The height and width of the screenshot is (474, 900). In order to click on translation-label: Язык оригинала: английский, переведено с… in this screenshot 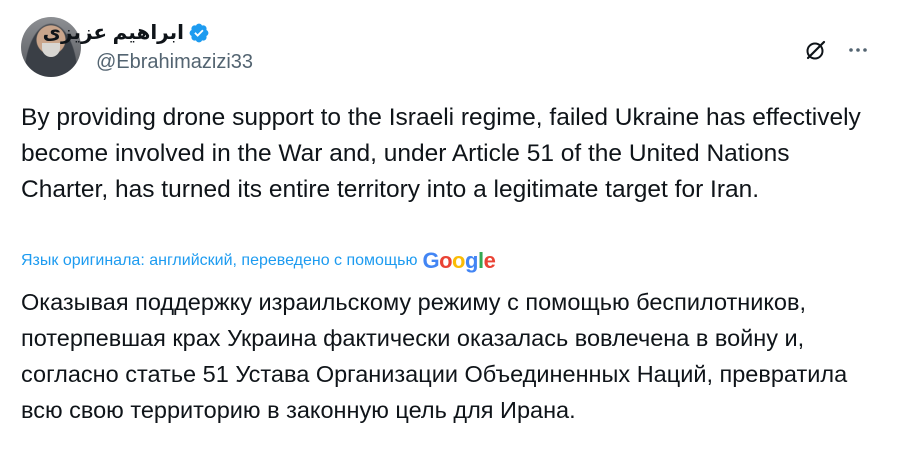, I will do `click(219, 261)`.